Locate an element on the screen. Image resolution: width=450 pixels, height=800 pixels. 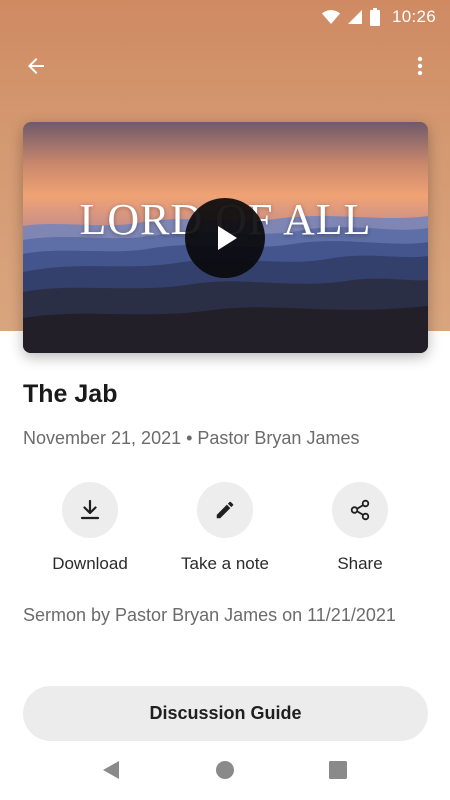
pencil-icon is located at coordinates (225, 510).